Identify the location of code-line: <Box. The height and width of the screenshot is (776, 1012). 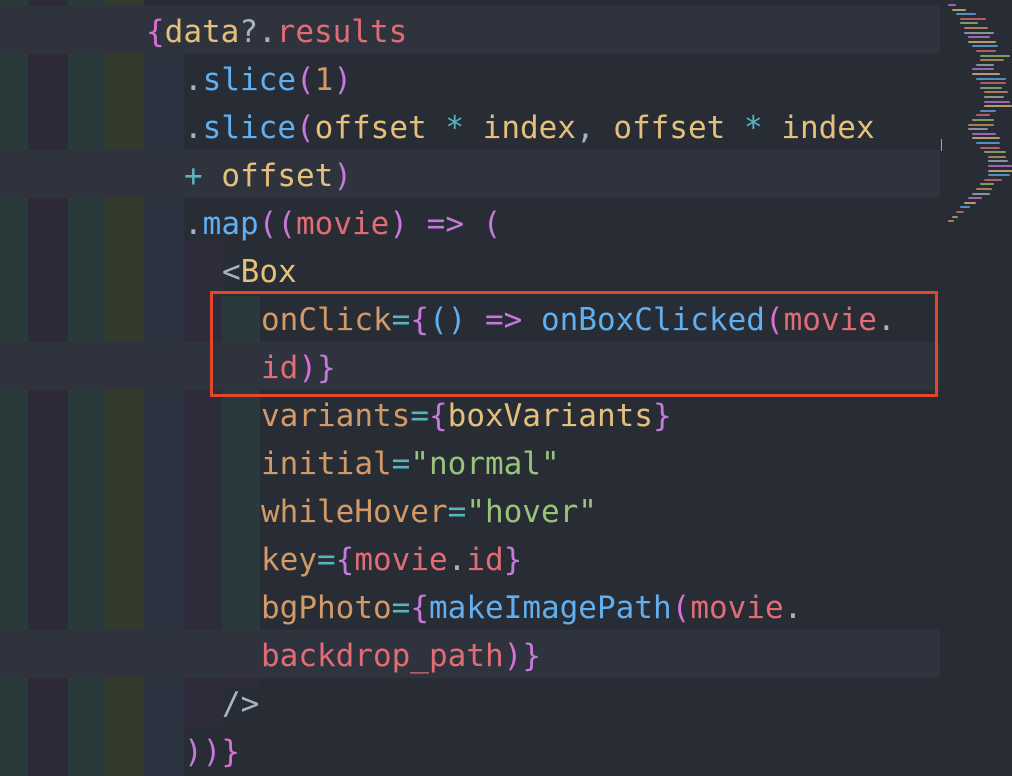
(259, 272).